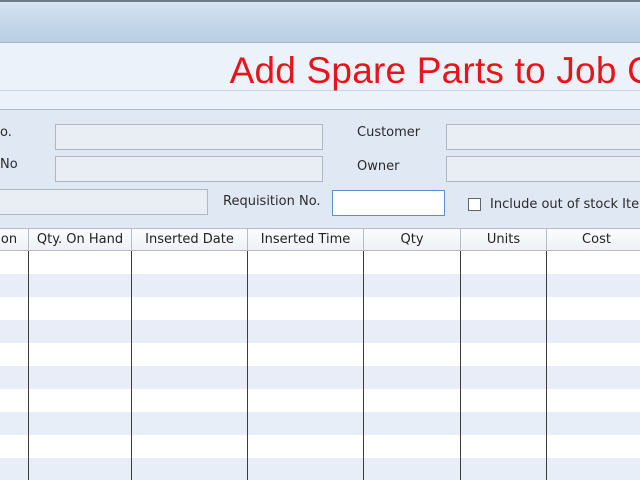 This screenshot has width=640, height=480. I want to click on requisition-no-input, so click(388, 203).